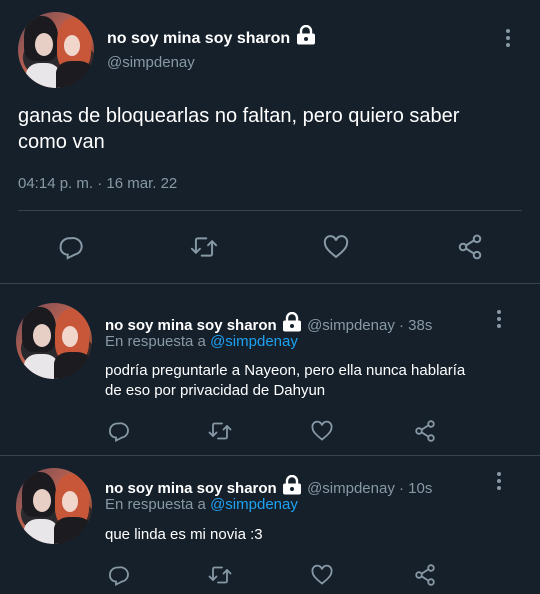 This screenshot has height=594, width=540. I want to click on timestamp: 04:14 p. m. · 16 mar. 22, so click(97, 183).